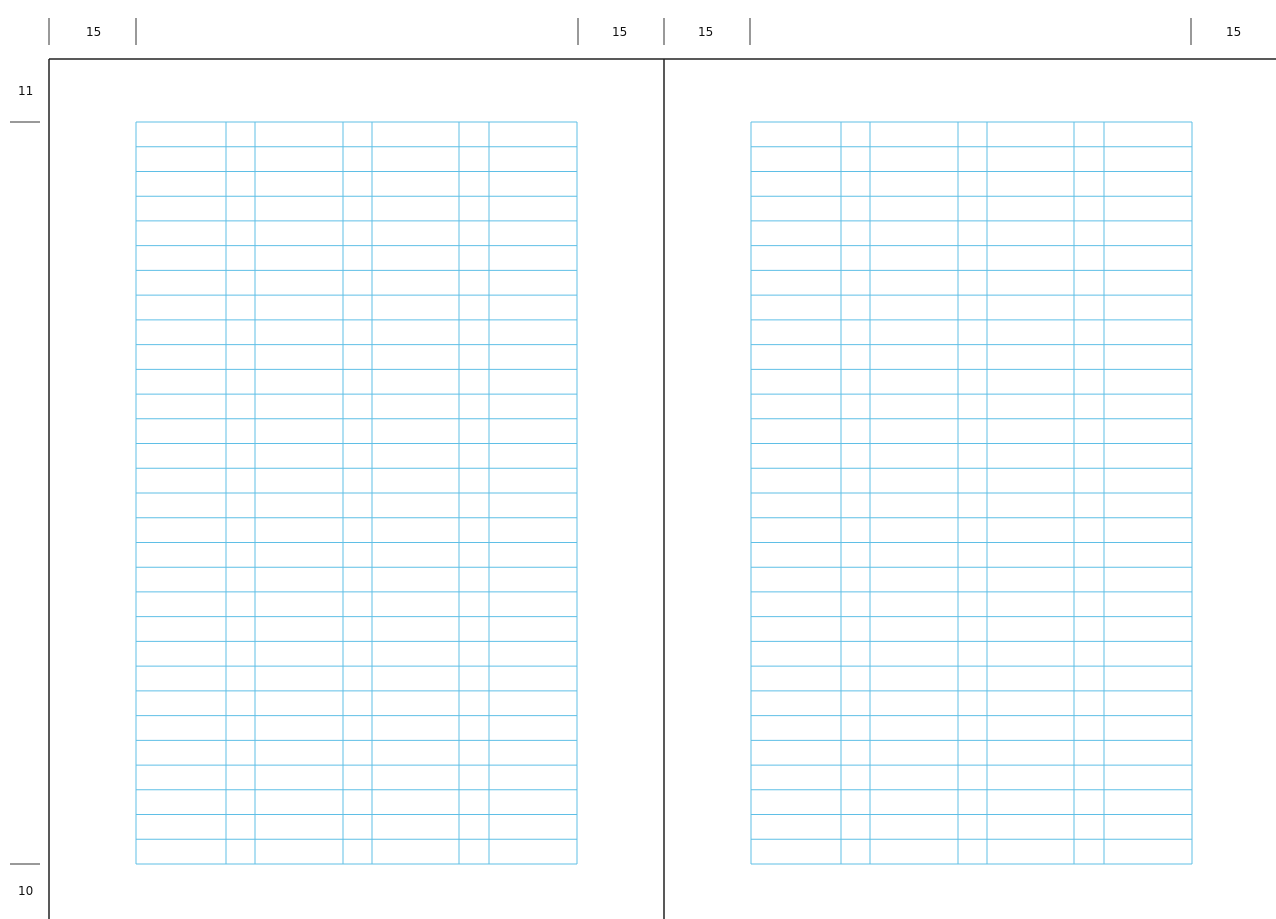 The image size is (1276, 919). I want to click on left-margin-label-bottom: 10, so click(26, 891).